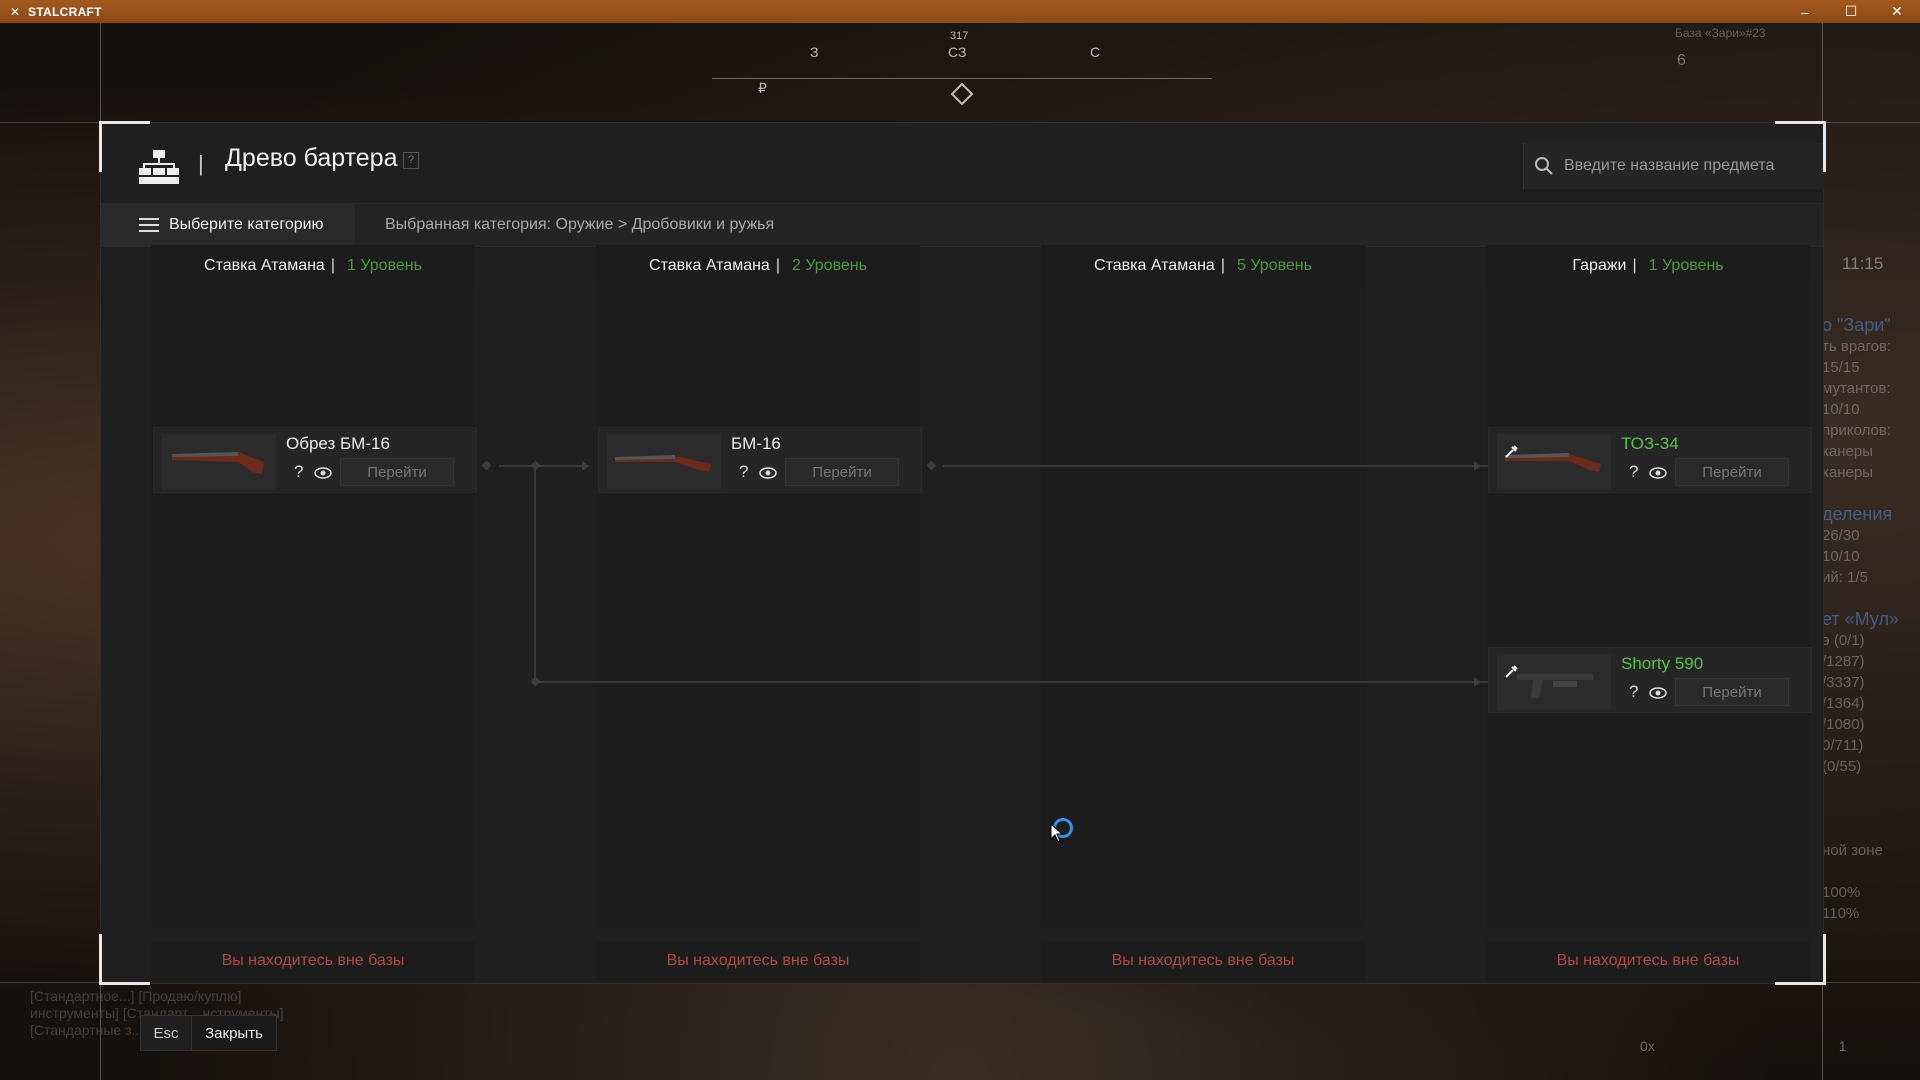 The height and width of the screenshot is (1080, 1920). What do you see at coordinates (166, 1033) in the screenshot?
I see `esc-key-hint: Esc` at bounding box center [166, 1033].